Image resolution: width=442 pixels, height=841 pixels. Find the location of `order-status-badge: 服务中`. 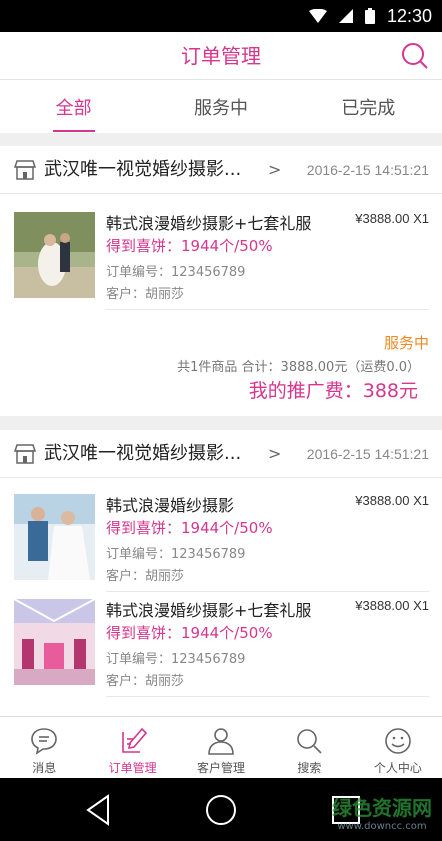

order-status-badge: 服务中 is located at coordinates (406, 343).